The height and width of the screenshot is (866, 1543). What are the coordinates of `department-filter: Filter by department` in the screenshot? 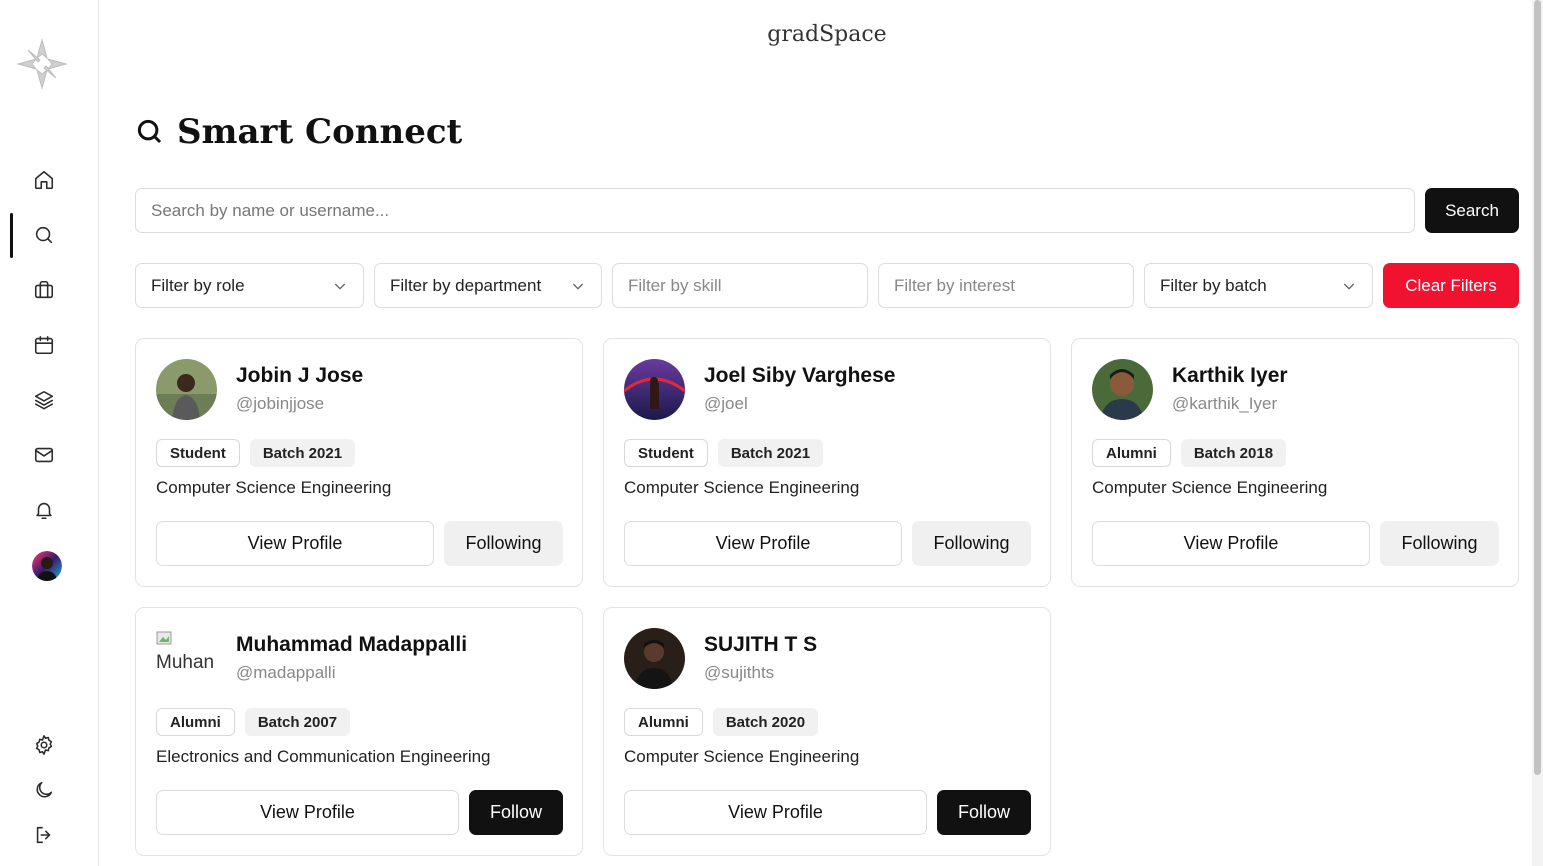 It's located at (488, 285).